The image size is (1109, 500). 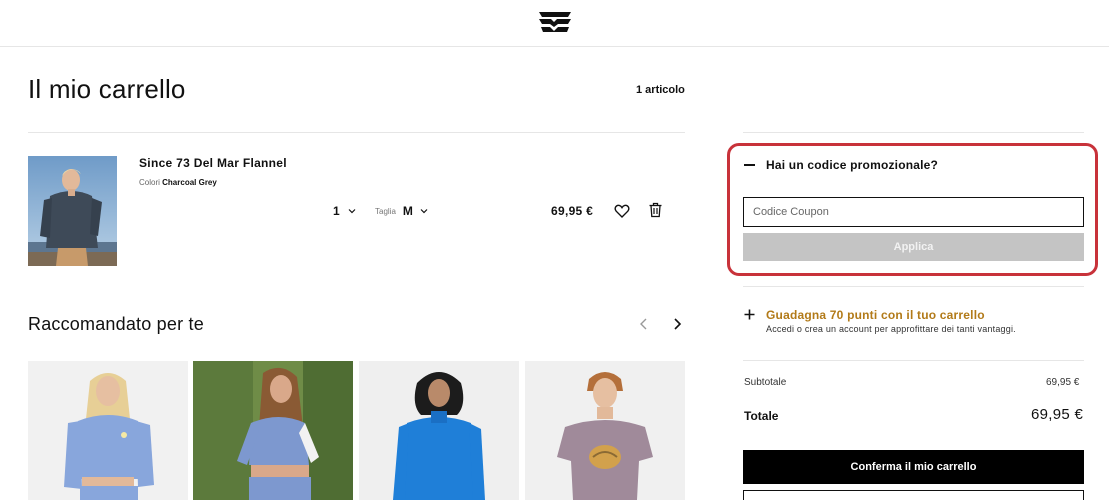 I want to click on recommended-title: Raccomandato per te, so click(x=116, y=324).